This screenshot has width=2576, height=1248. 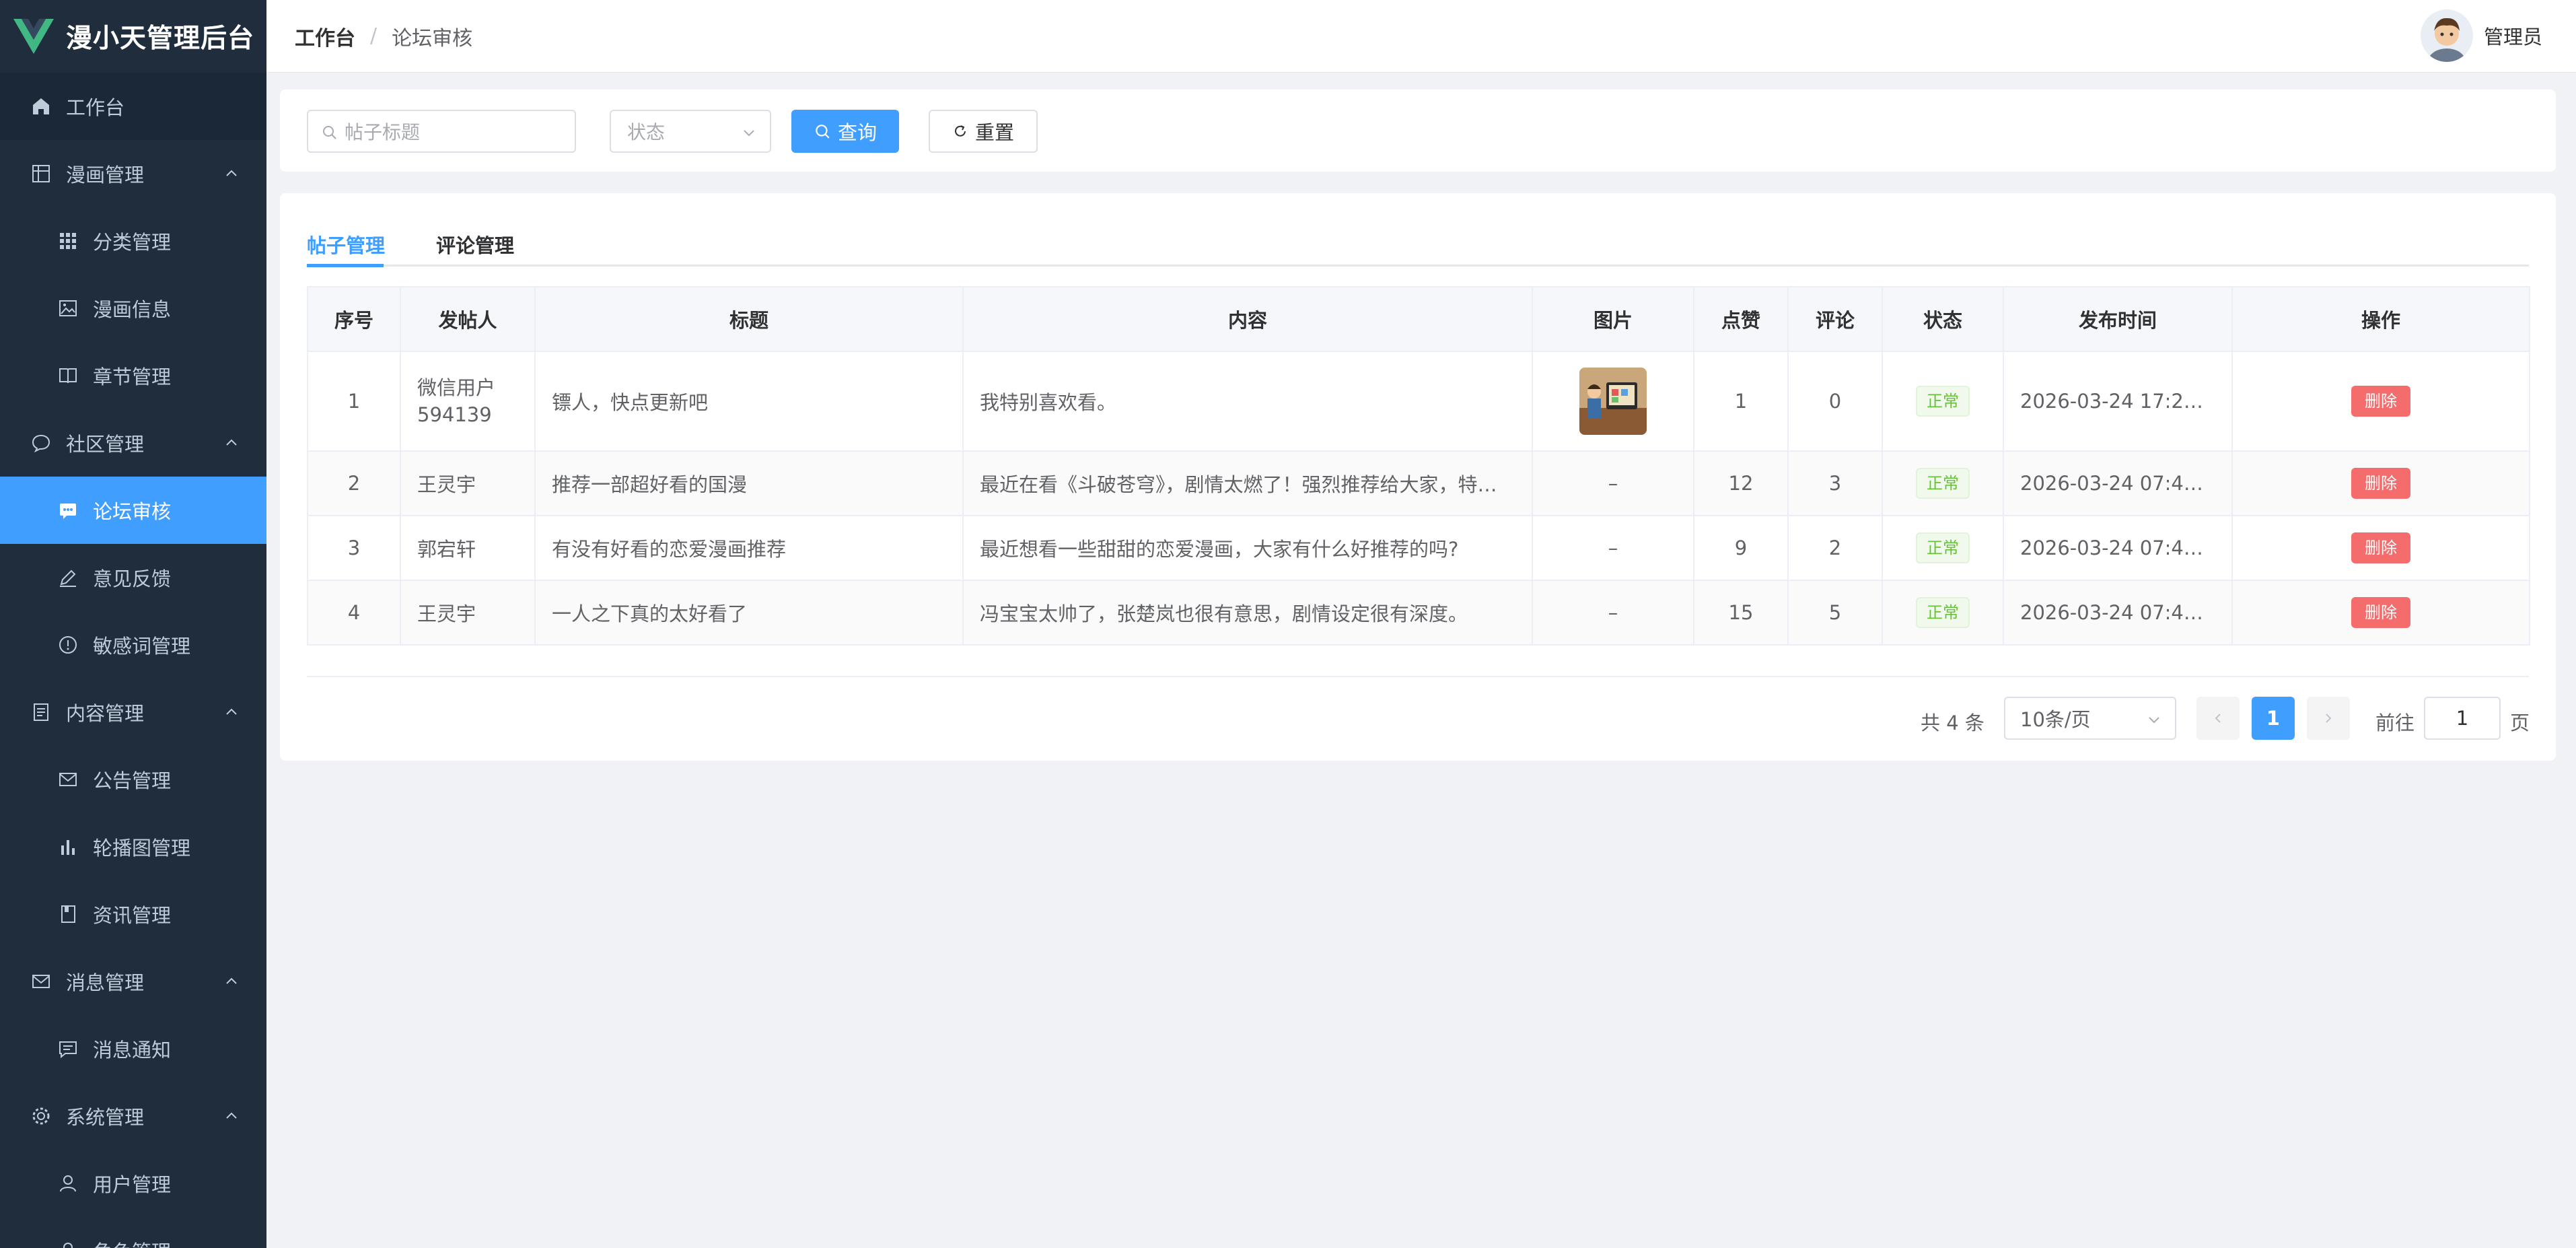 I want to click on row-content: 我特别喜欢看。, so click(x=1048, y=402).